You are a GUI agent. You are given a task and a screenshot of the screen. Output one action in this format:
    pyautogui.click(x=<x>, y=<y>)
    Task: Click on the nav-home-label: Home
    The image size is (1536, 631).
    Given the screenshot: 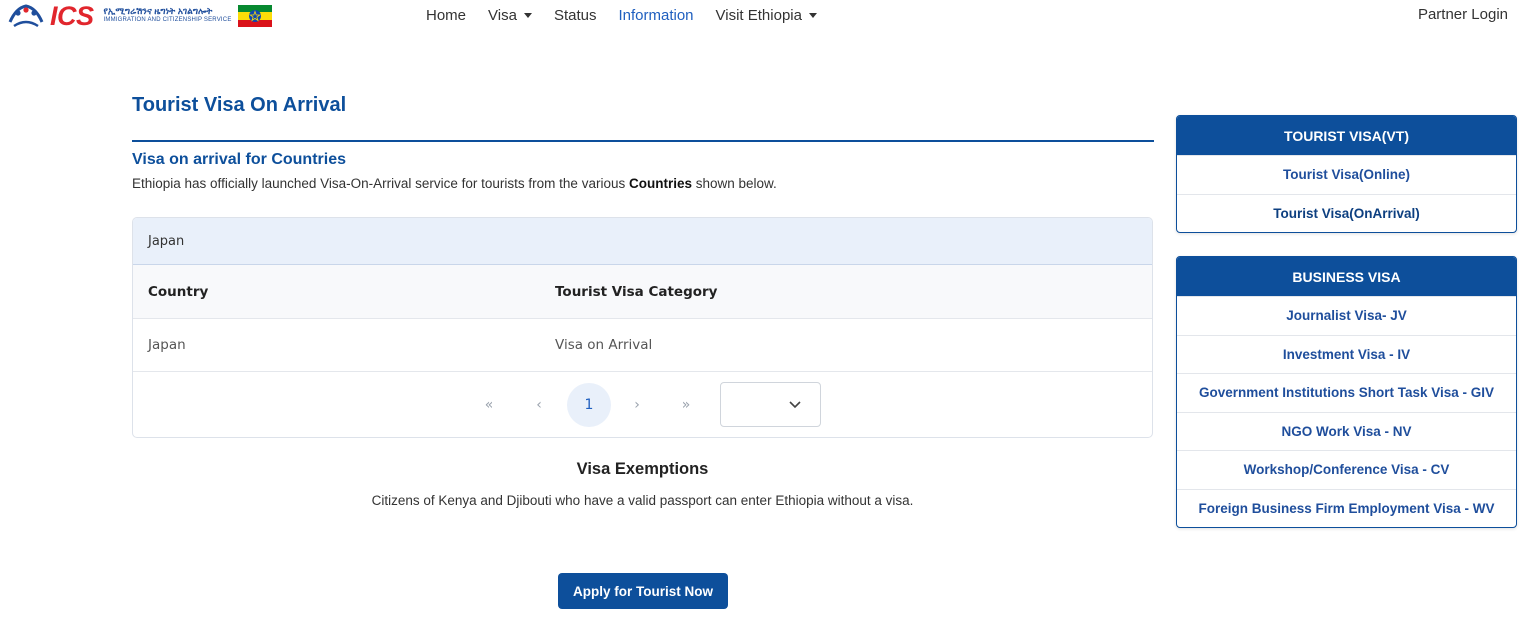 What is the action you would take?
    pyautogui.click(x=446, y=15)
    